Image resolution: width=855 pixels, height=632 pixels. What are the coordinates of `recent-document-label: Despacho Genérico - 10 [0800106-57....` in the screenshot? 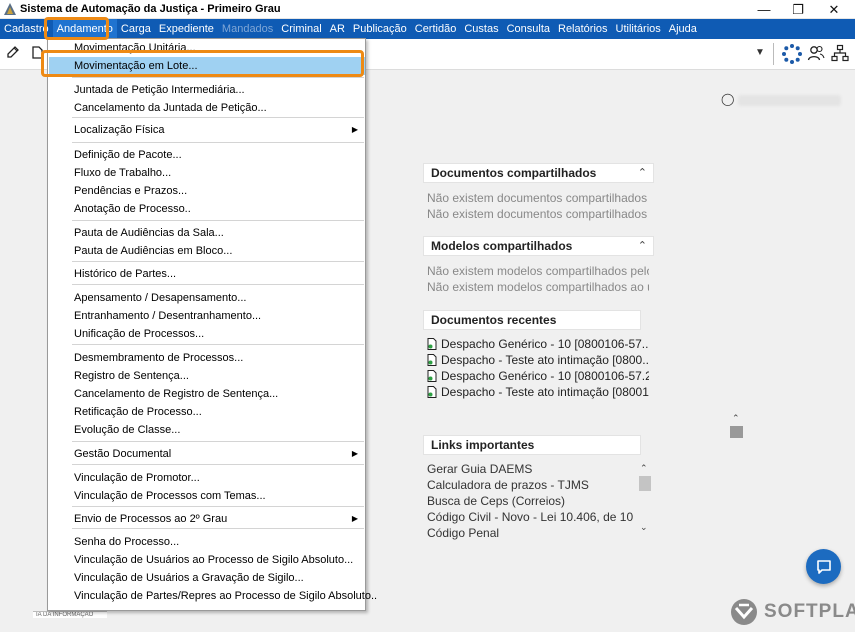 It's located at (545, 344).